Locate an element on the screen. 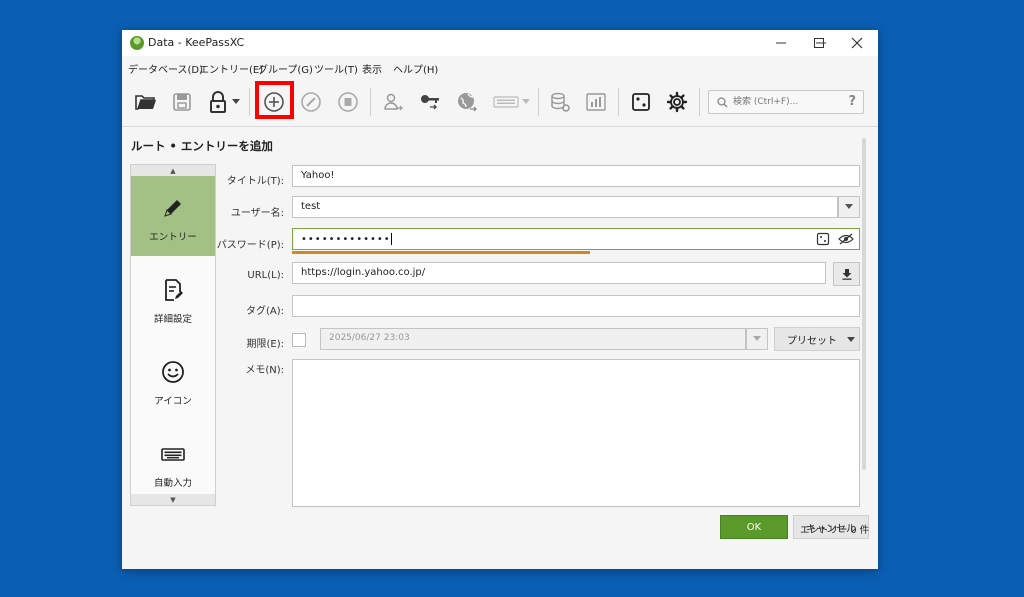 This screenshot has width=1024, height=597. autotype-icon is located at coordinates (506, 102).